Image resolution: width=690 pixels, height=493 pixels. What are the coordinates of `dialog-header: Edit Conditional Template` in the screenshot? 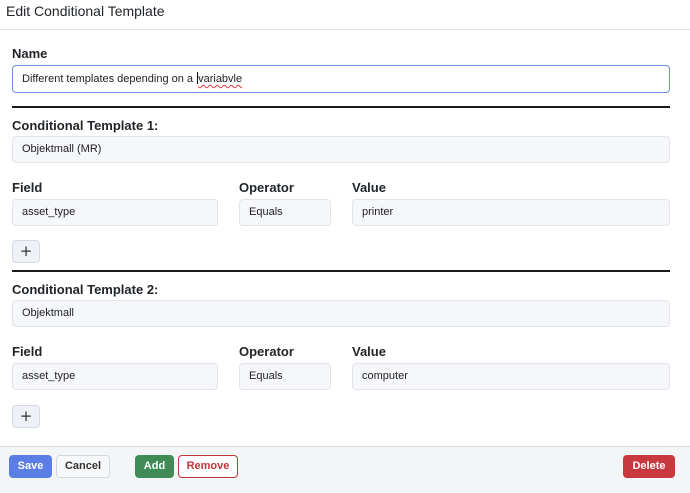 It's located at (345, 15).